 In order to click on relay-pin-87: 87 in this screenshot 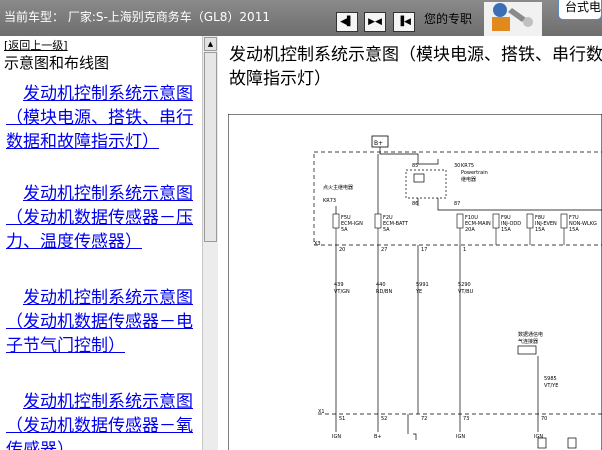, I will do `click(457, 204)`.